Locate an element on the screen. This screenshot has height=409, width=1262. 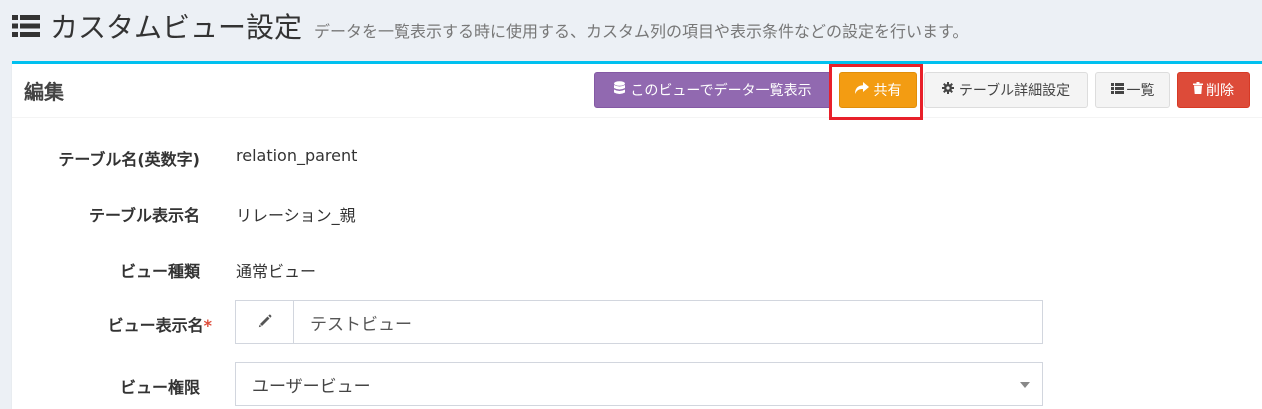
table-name-label: テーブル名(英数字) is located at coordinates (129, 159).